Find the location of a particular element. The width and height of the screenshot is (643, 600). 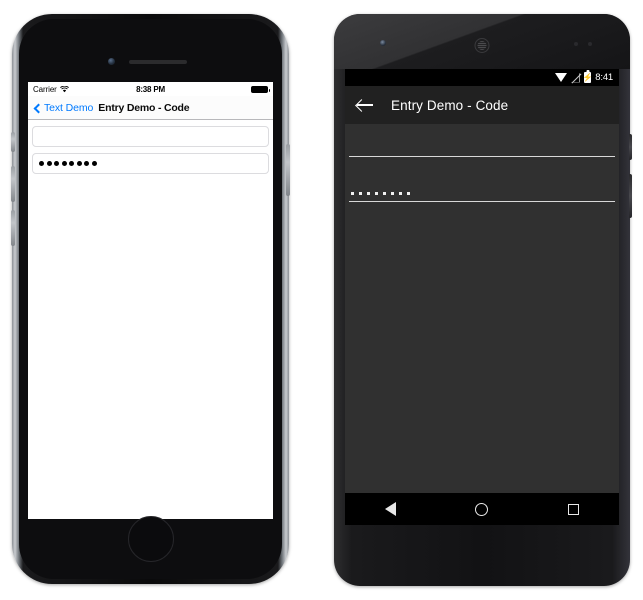

android-text-entry is located at coordinates (482, 140).